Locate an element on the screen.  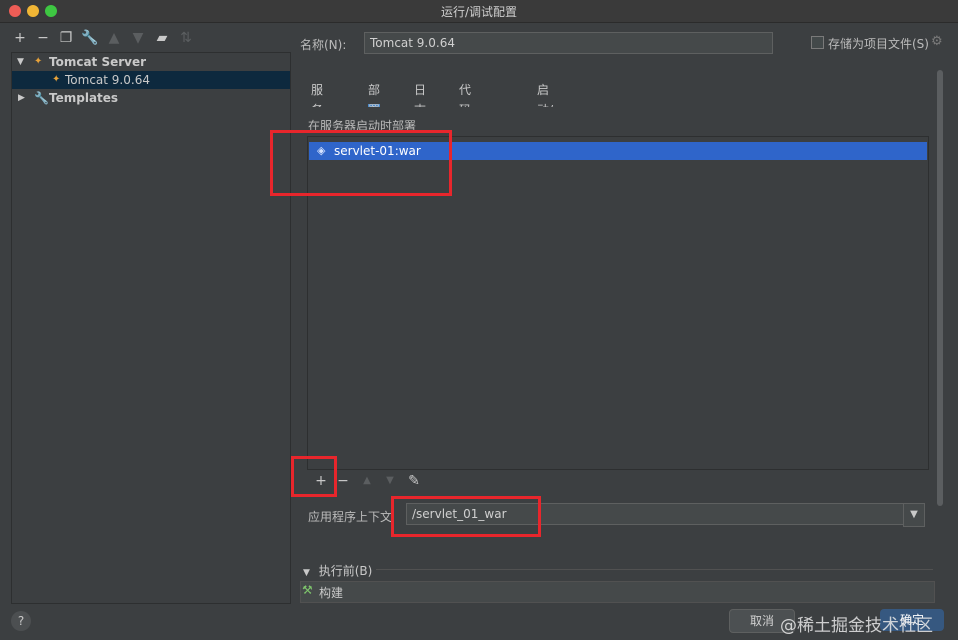
copy-icon: ❐ is located at coordinates (66, 38).